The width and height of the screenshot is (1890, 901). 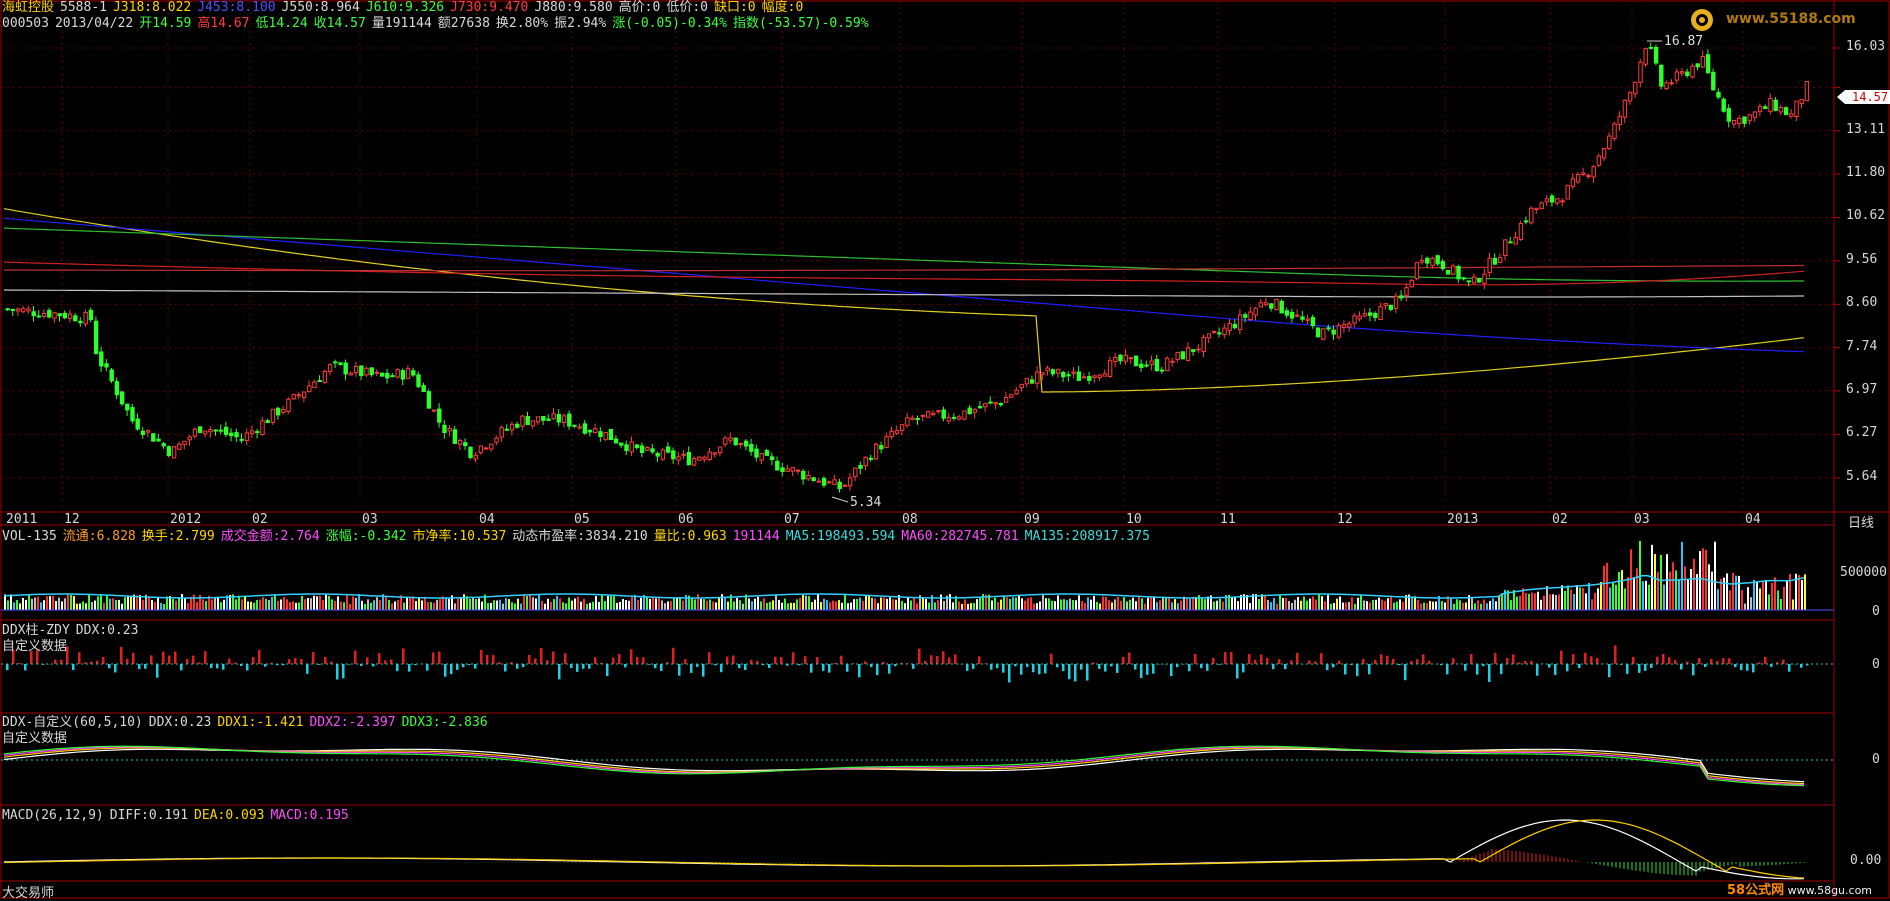 What do you see at coordinates (28, 7) in the screenshot?
I see `stock-name: 海虹控股` at bounding box center [28, 7].